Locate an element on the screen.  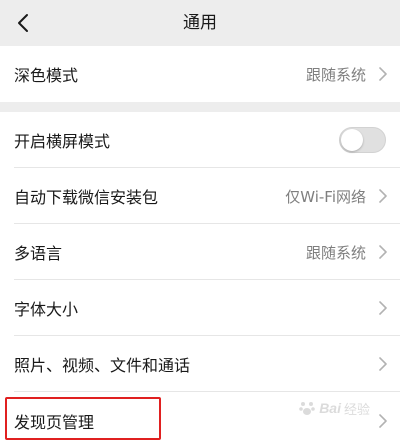
discover-management-row: 发现页管理 is located at coordinates (200, 416).